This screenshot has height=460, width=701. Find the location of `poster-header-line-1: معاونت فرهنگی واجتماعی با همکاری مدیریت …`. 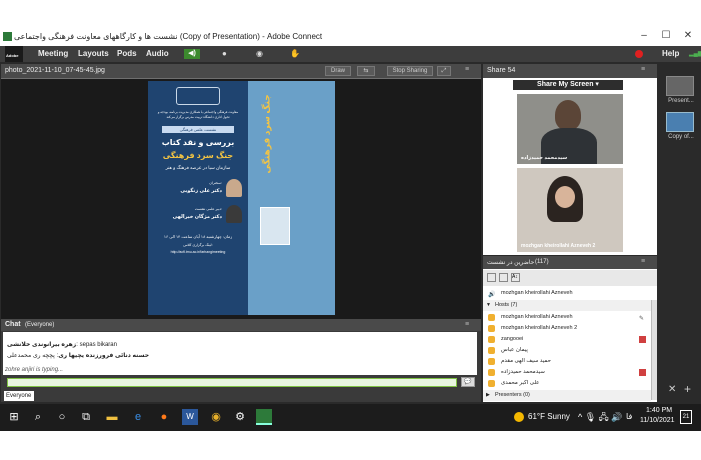

poster-header-line-1: معاونت فرهنگی واجتماعی با همکاری مدیریت … is located at coordinates (198, 112).